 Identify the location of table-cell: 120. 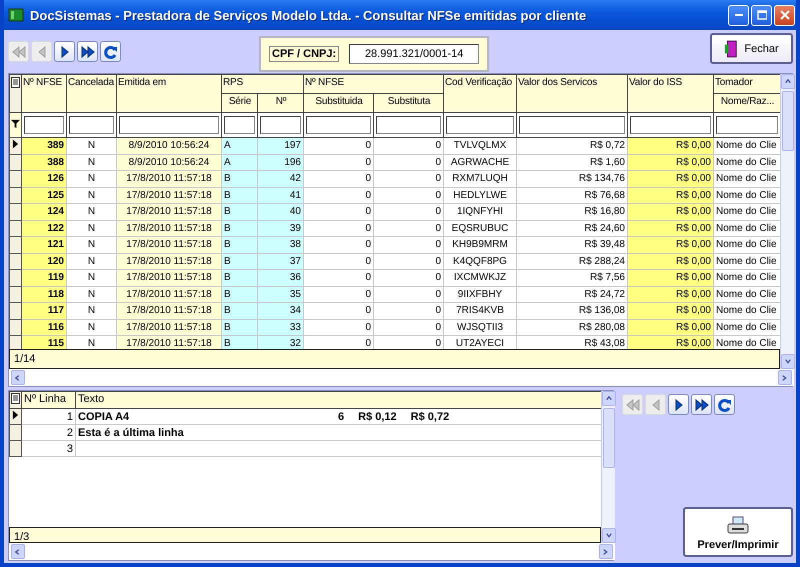
(44, 261).